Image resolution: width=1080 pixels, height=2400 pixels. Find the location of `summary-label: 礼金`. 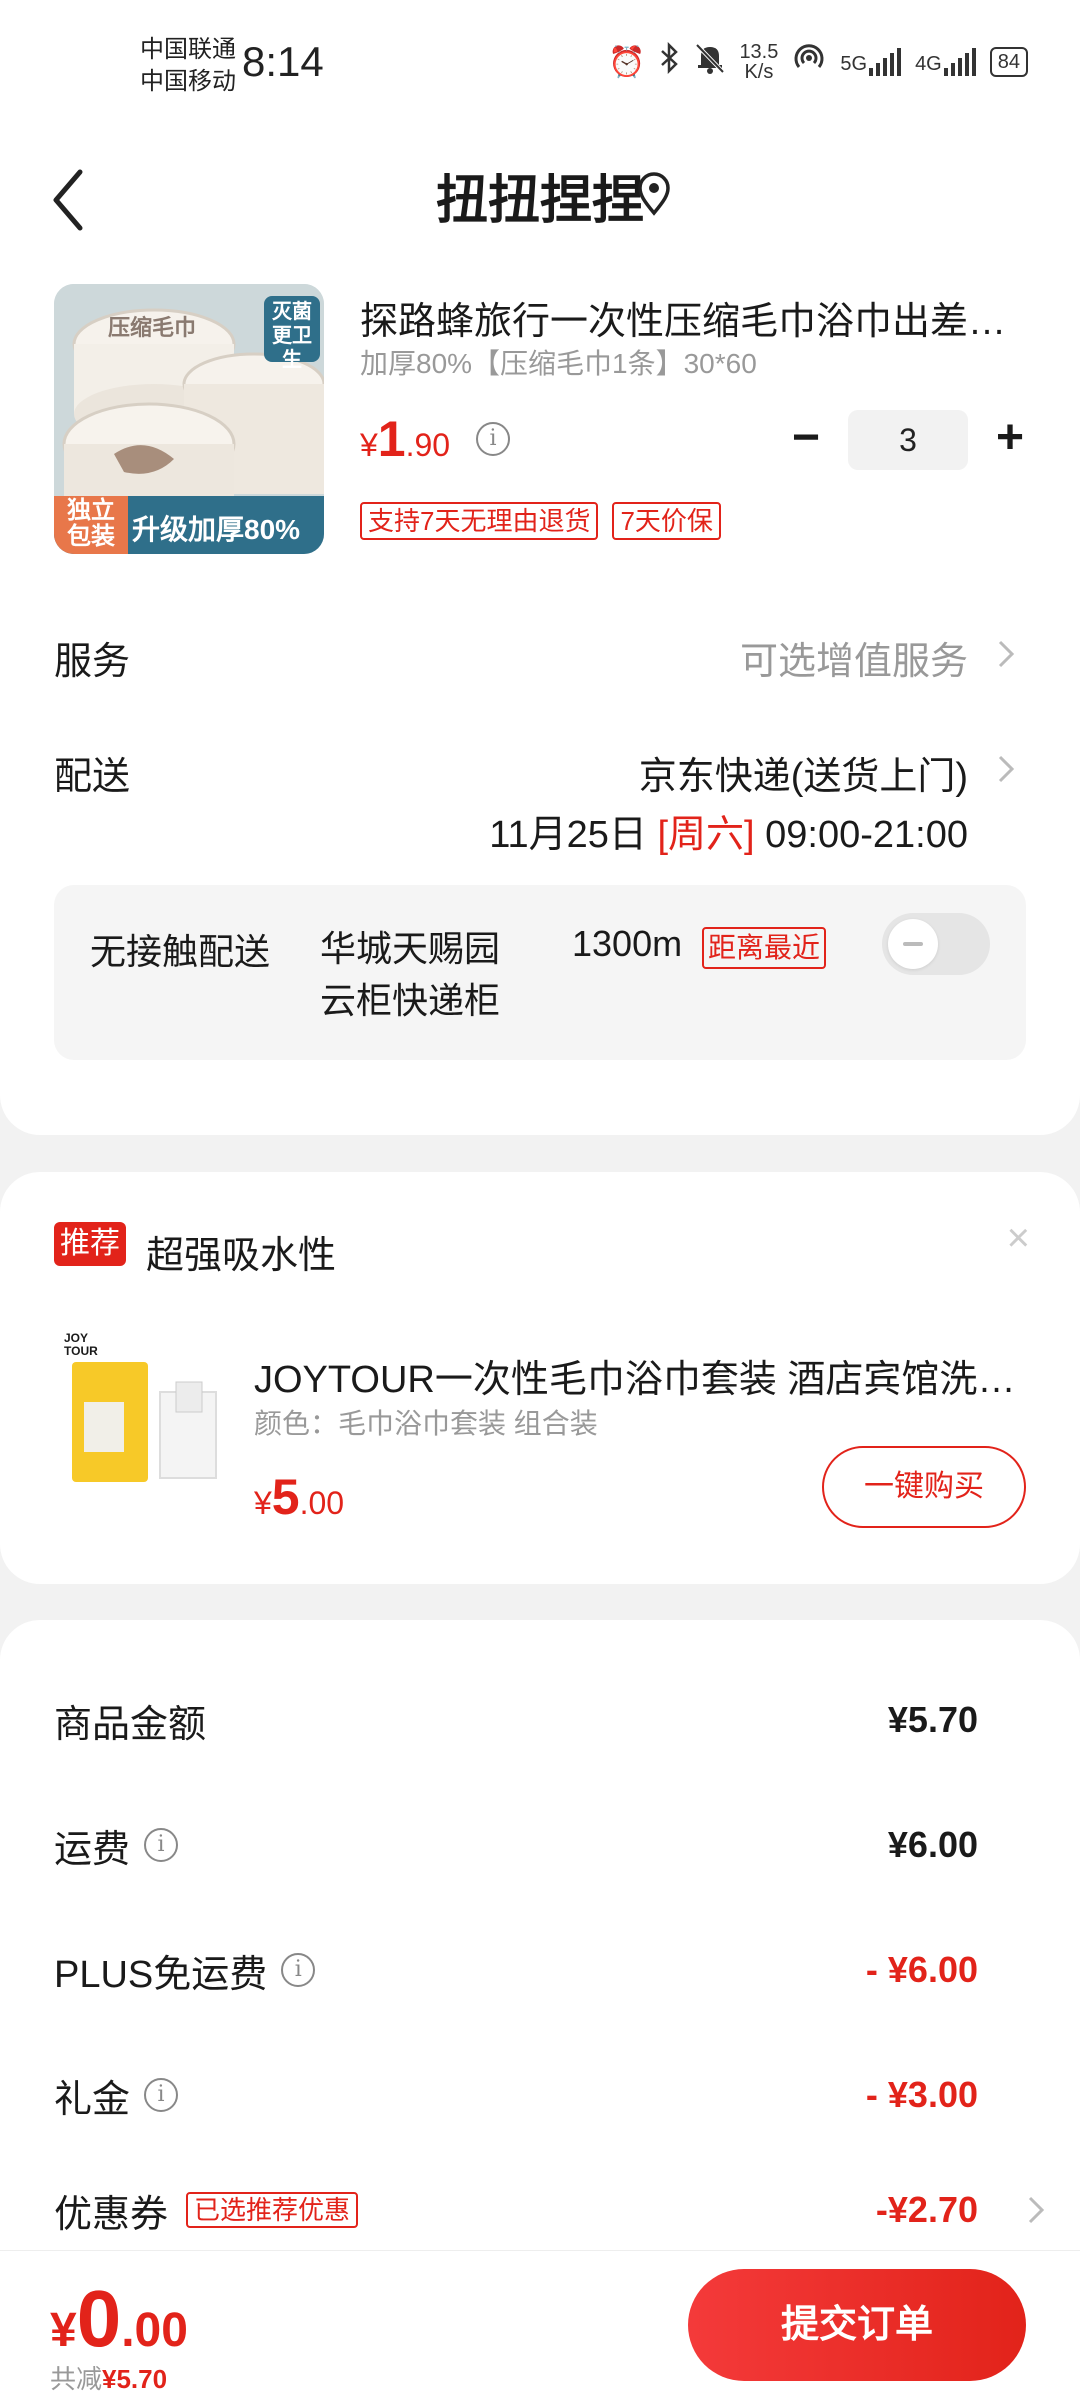

summary-label: 礼金 is located at coordinates (92, 2099).